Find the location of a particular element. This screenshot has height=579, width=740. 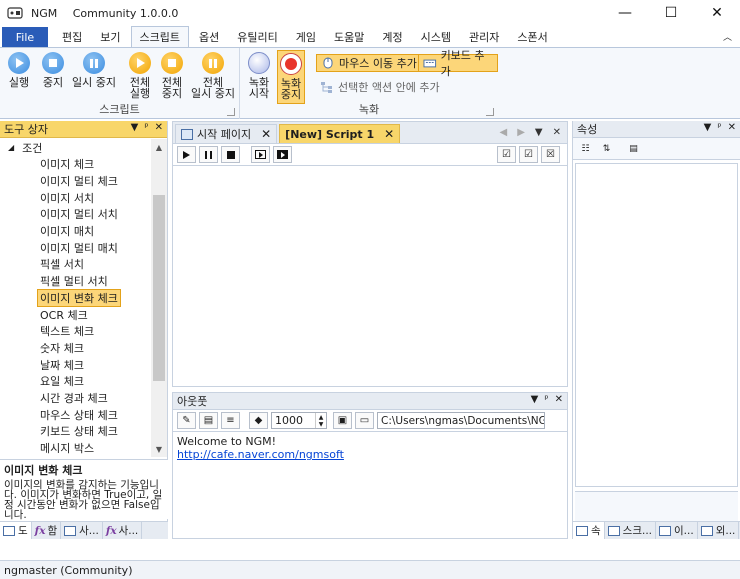

property-grid is located at coordinates (656, 325).